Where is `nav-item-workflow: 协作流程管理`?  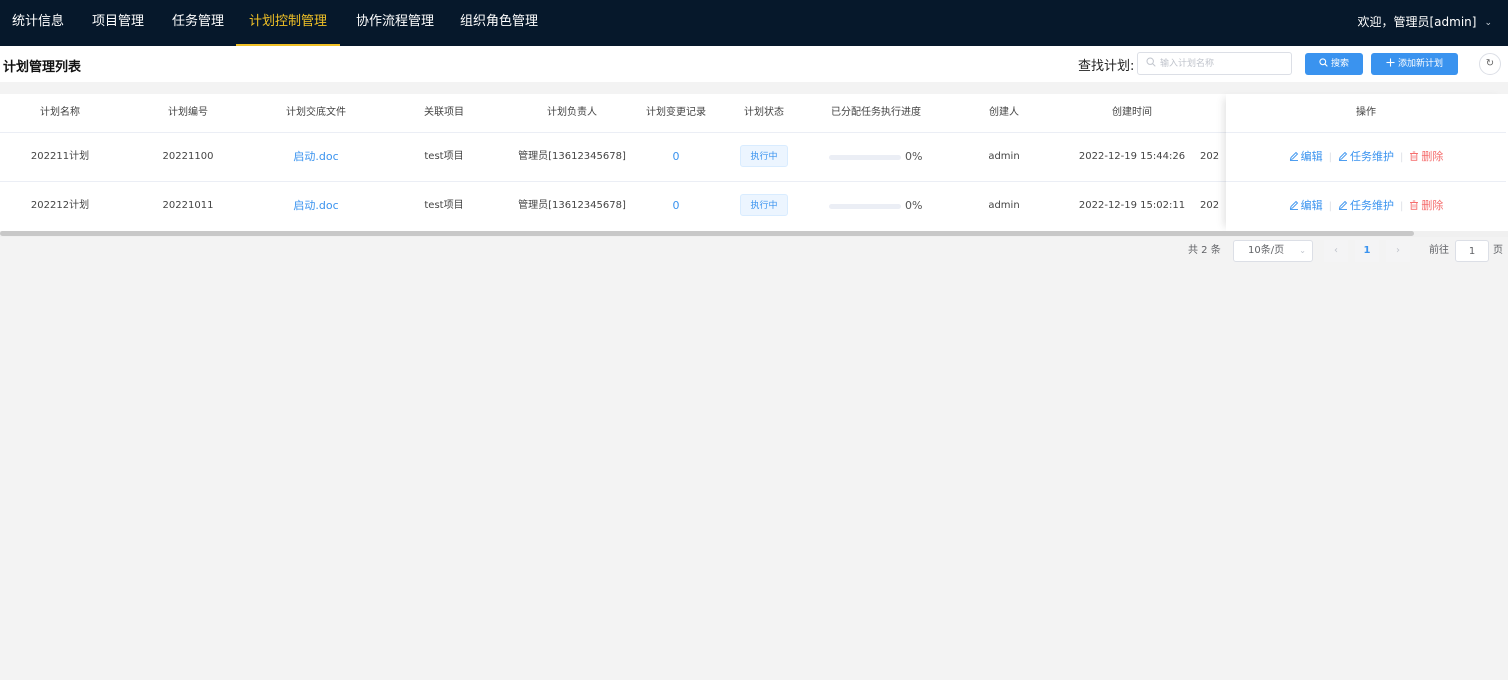
nav-item-workflow: 协作流程管理 is located at coordinates (395, 23).